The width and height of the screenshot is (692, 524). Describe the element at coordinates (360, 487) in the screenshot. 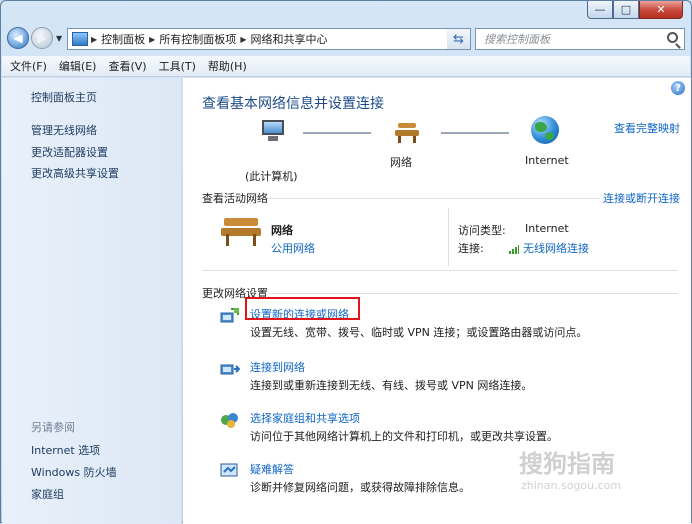

I see `task-troubleshoot-desc: 诊断并修复网络问题，或获得故障排除信息。` at that location.